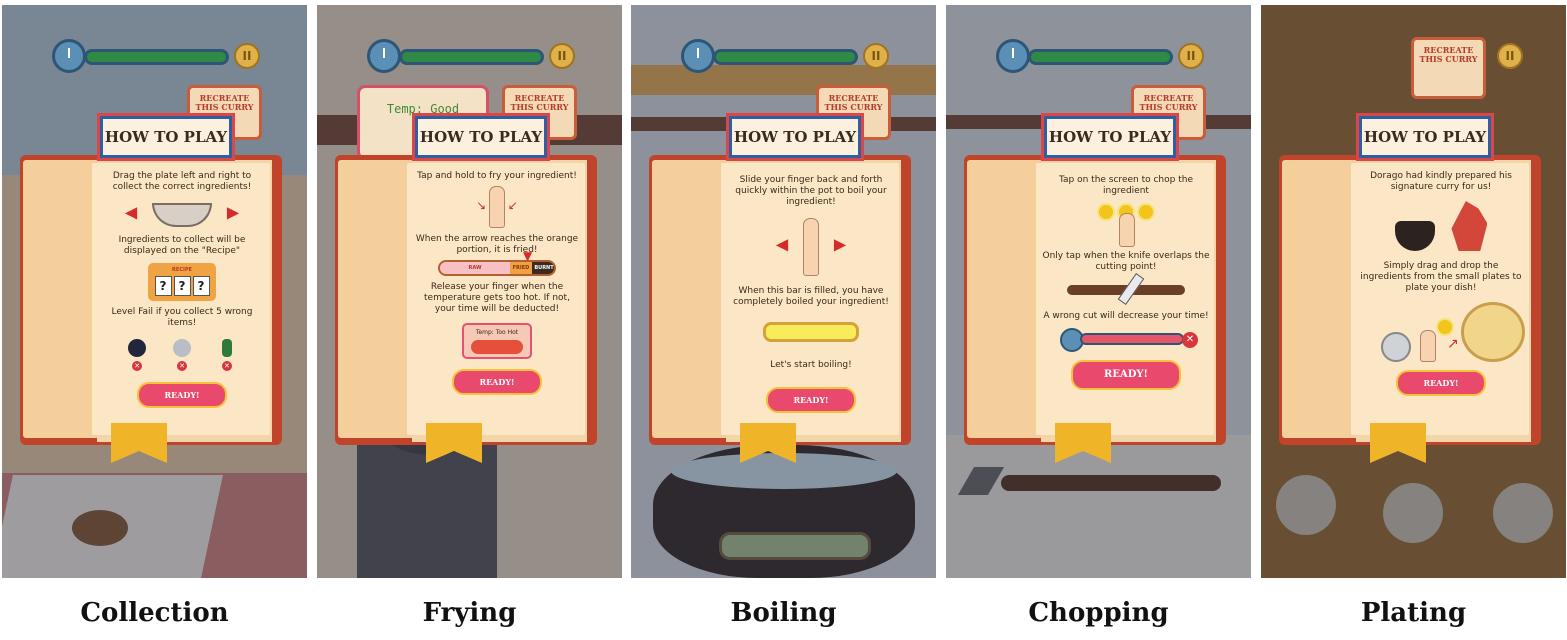  I want to click on instruction-1: Tap on the screen to chop the ingredient, so click(1126, 185).